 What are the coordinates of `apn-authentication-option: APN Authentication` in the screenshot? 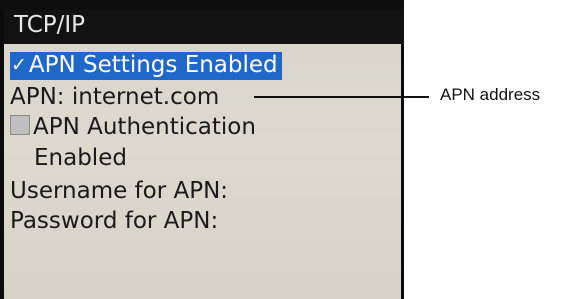 It's located at (133, 127).